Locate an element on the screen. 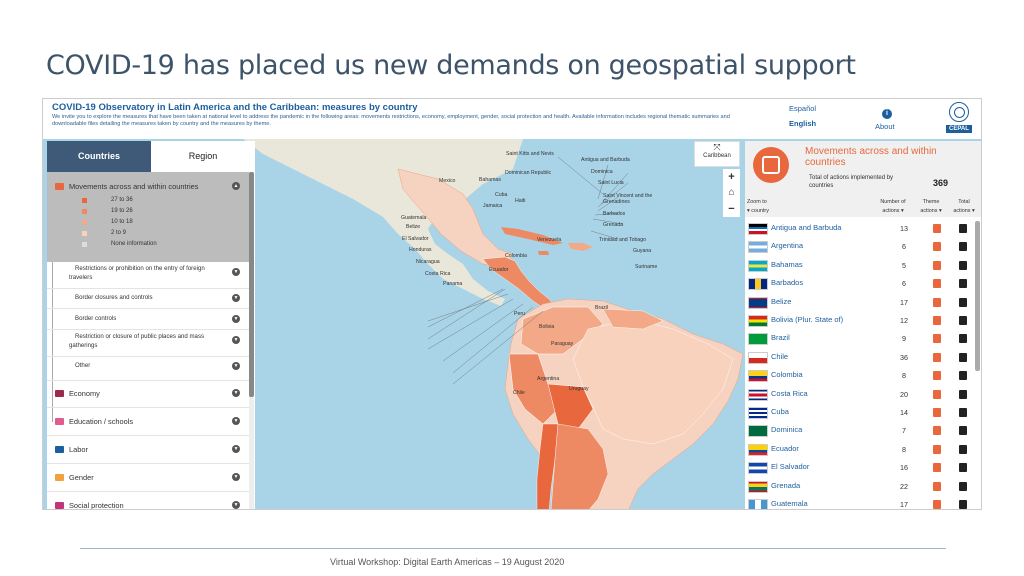  subcategory-item: Other ▼ is located at coordinates (148, 367).